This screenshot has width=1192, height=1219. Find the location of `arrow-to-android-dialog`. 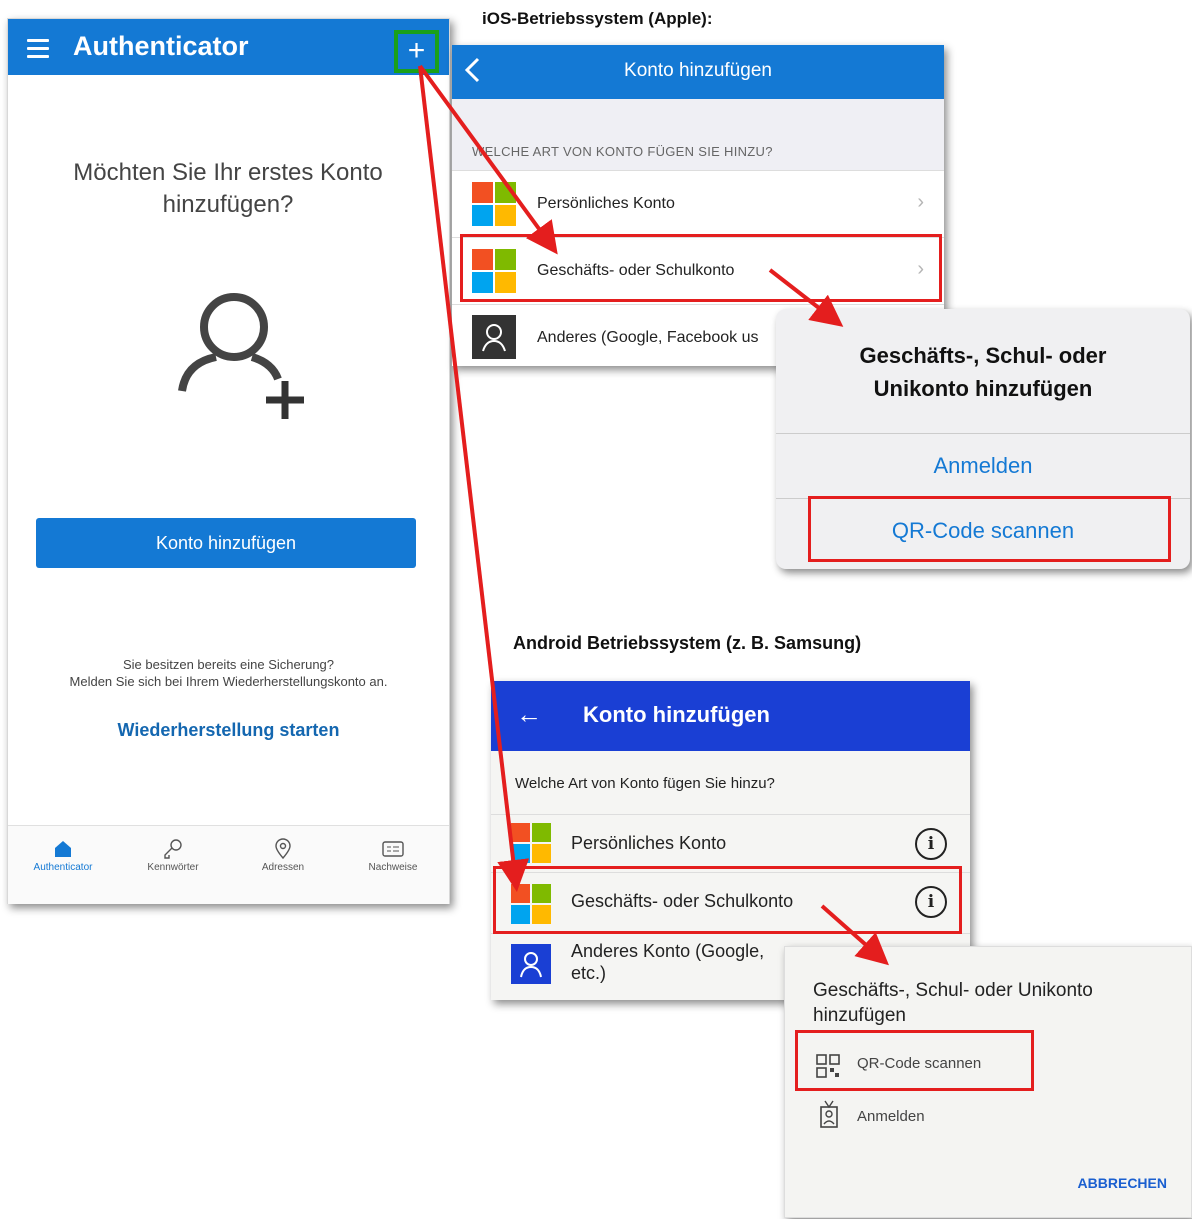

arrow-to-android-dialog is located at coordinates (854, 935).